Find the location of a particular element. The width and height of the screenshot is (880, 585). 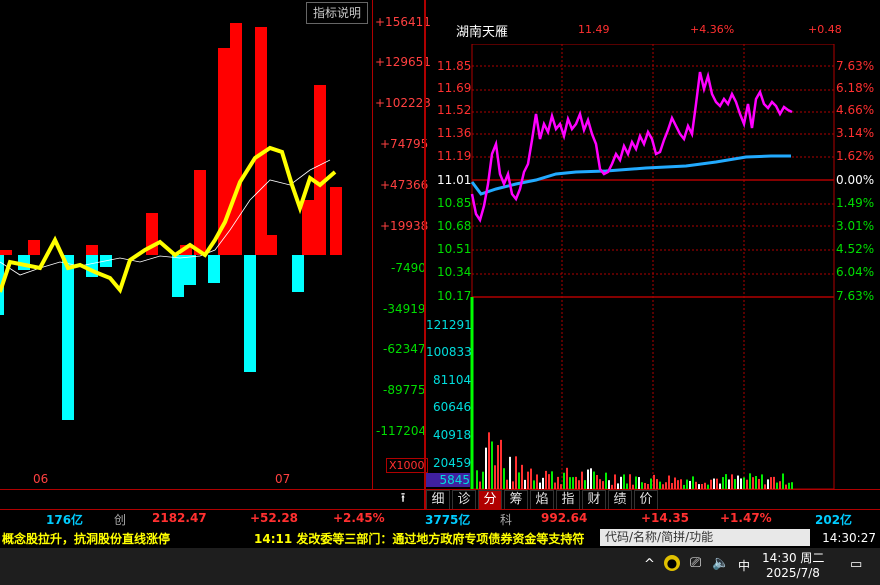

tab-finance: 财 is located at coordinates (594, 500).